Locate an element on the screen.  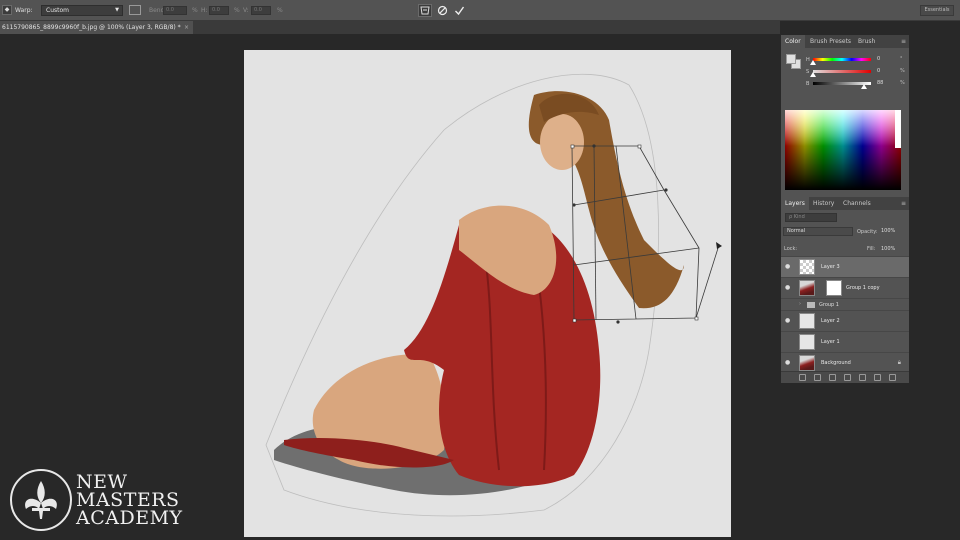
fleur-de-lis-icon is located at coordinates (41, 500).